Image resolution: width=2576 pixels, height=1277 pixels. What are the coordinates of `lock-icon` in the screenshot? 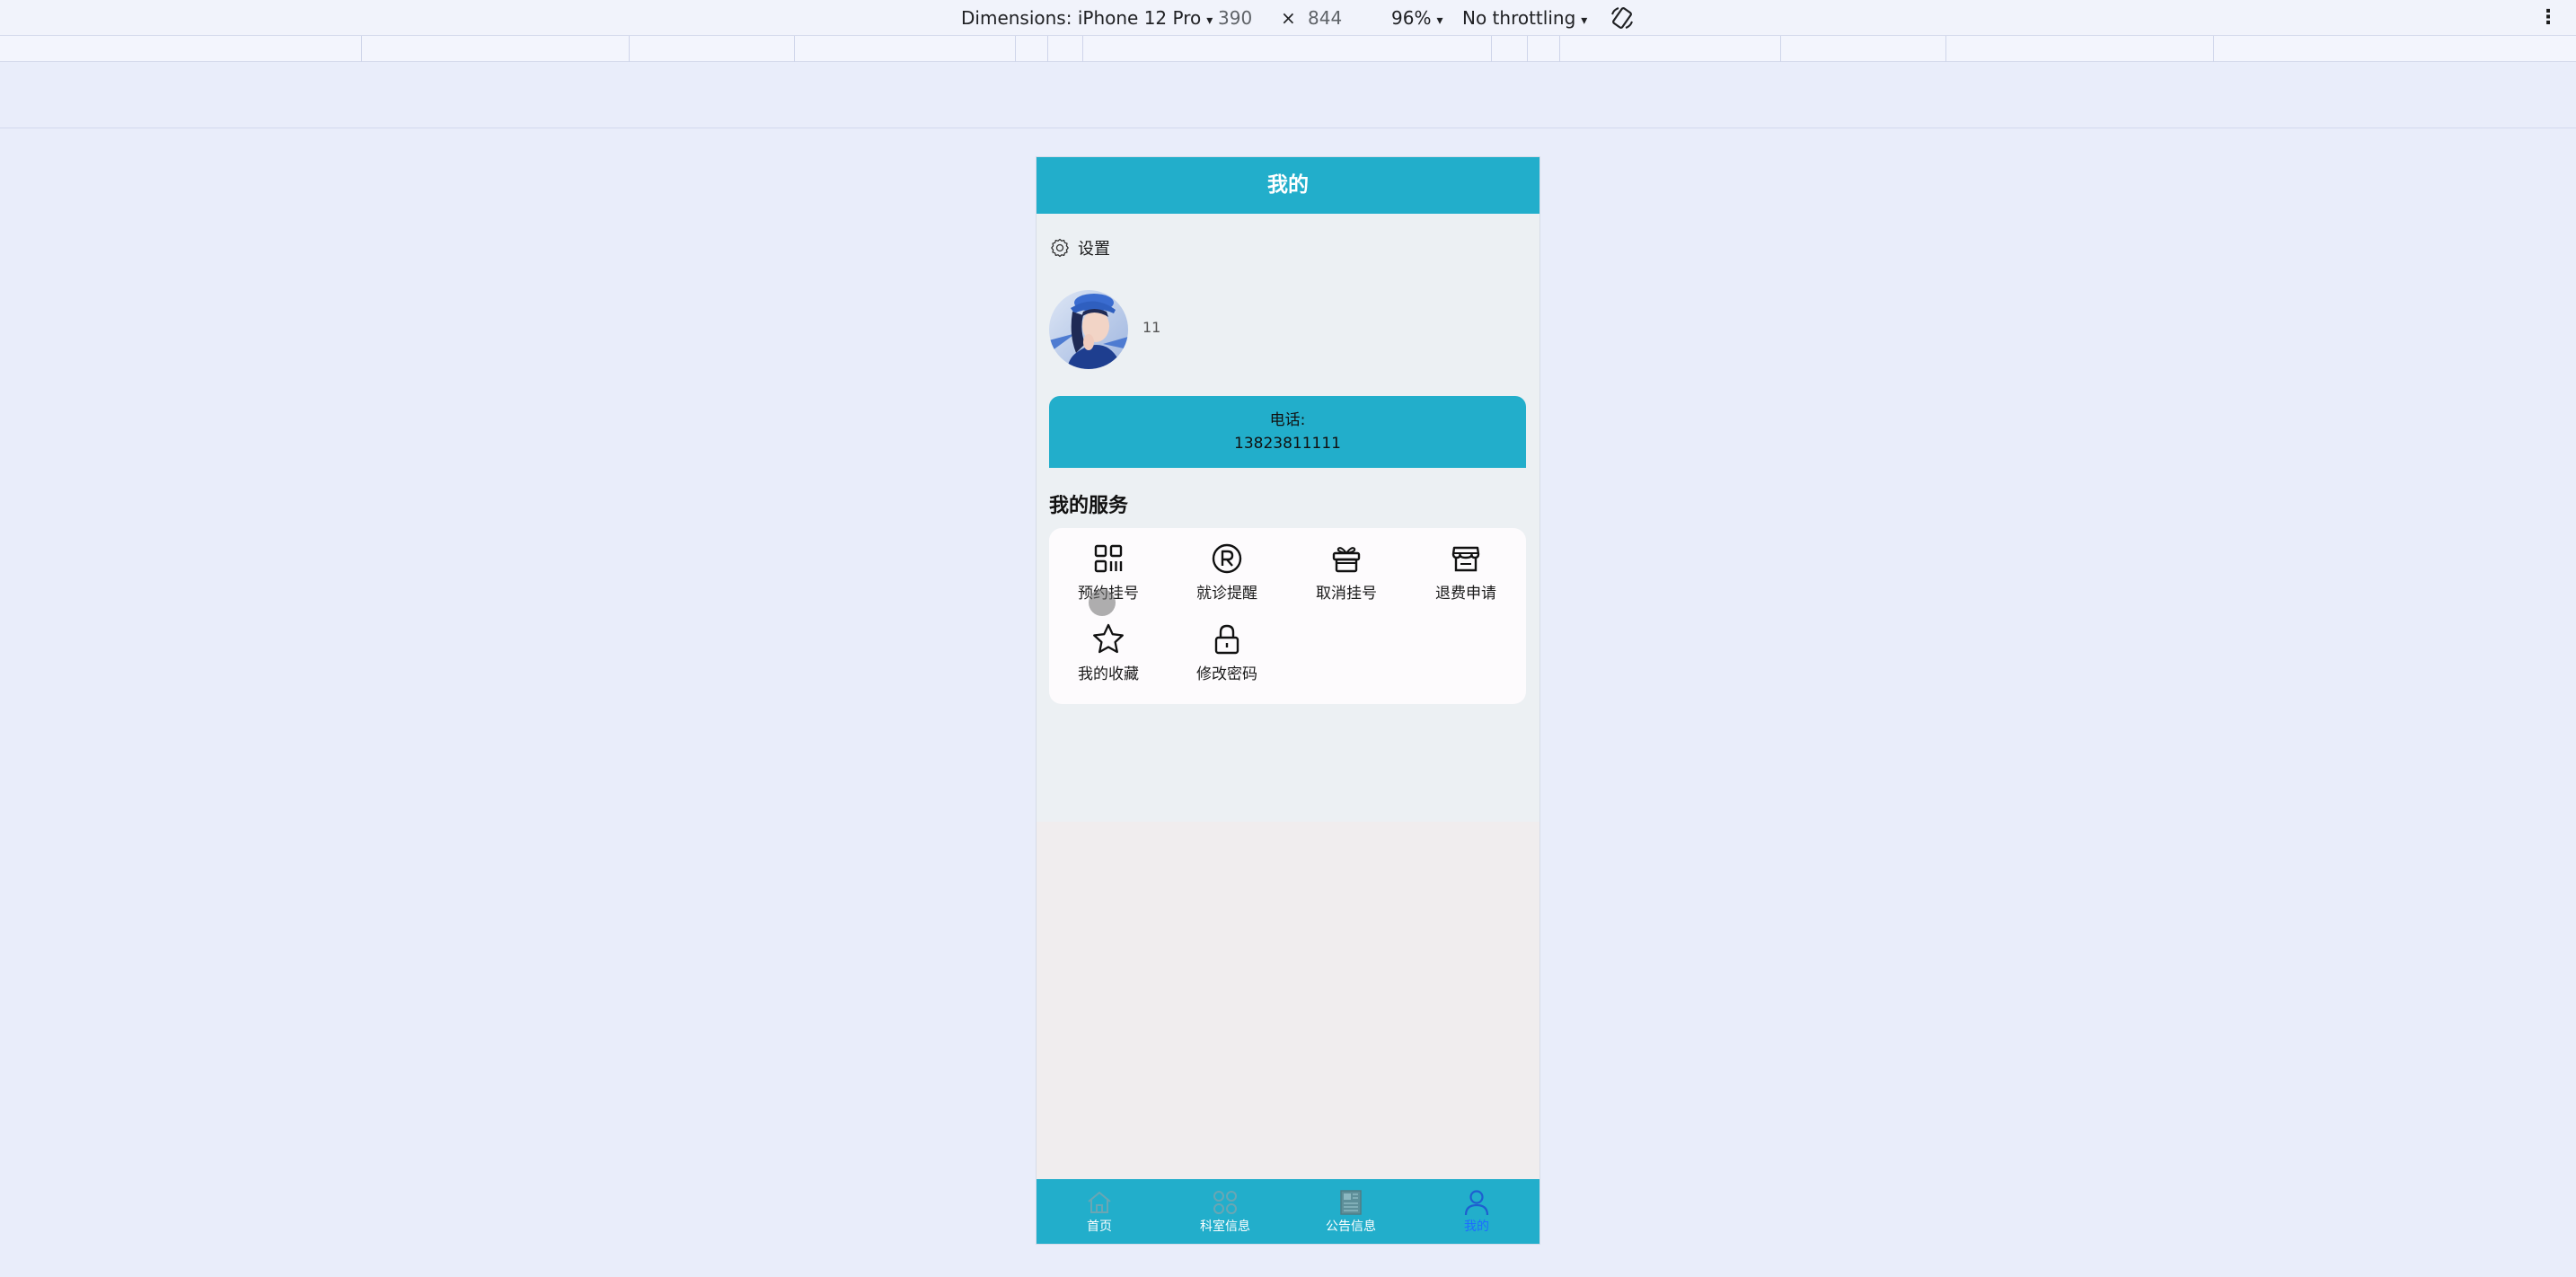 It's located at (1226, 639).